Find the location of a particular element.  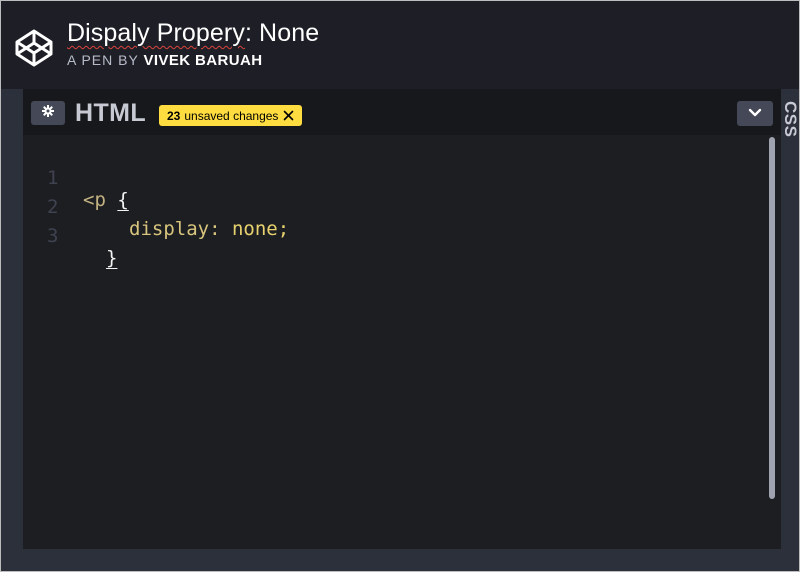

unsaved-changes-badge: 23 unsaved changes is located at coordinates (231, 115).